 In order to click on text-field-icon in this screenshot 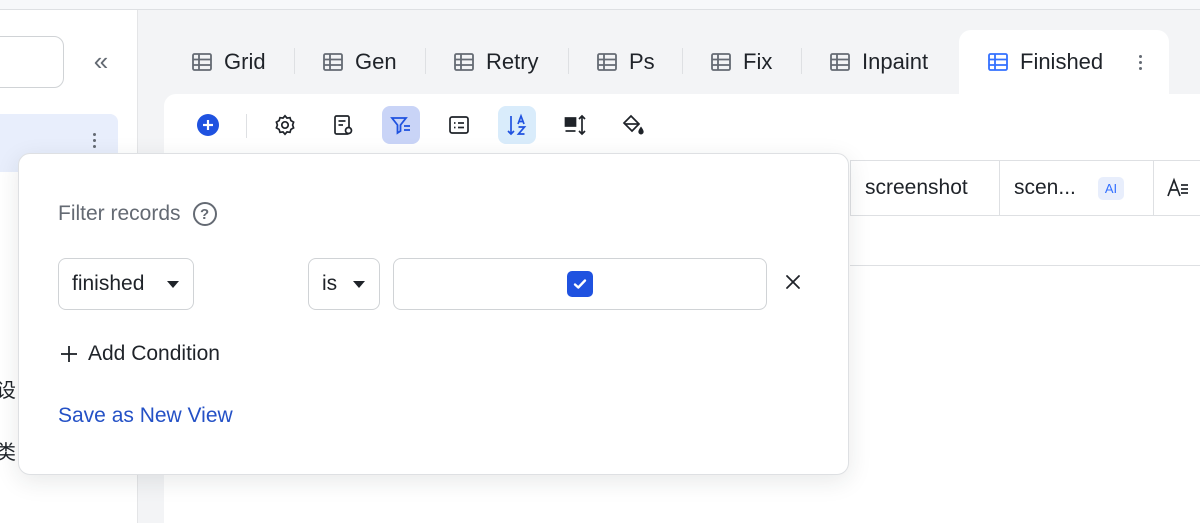, I will do `click(1177, 187)`.